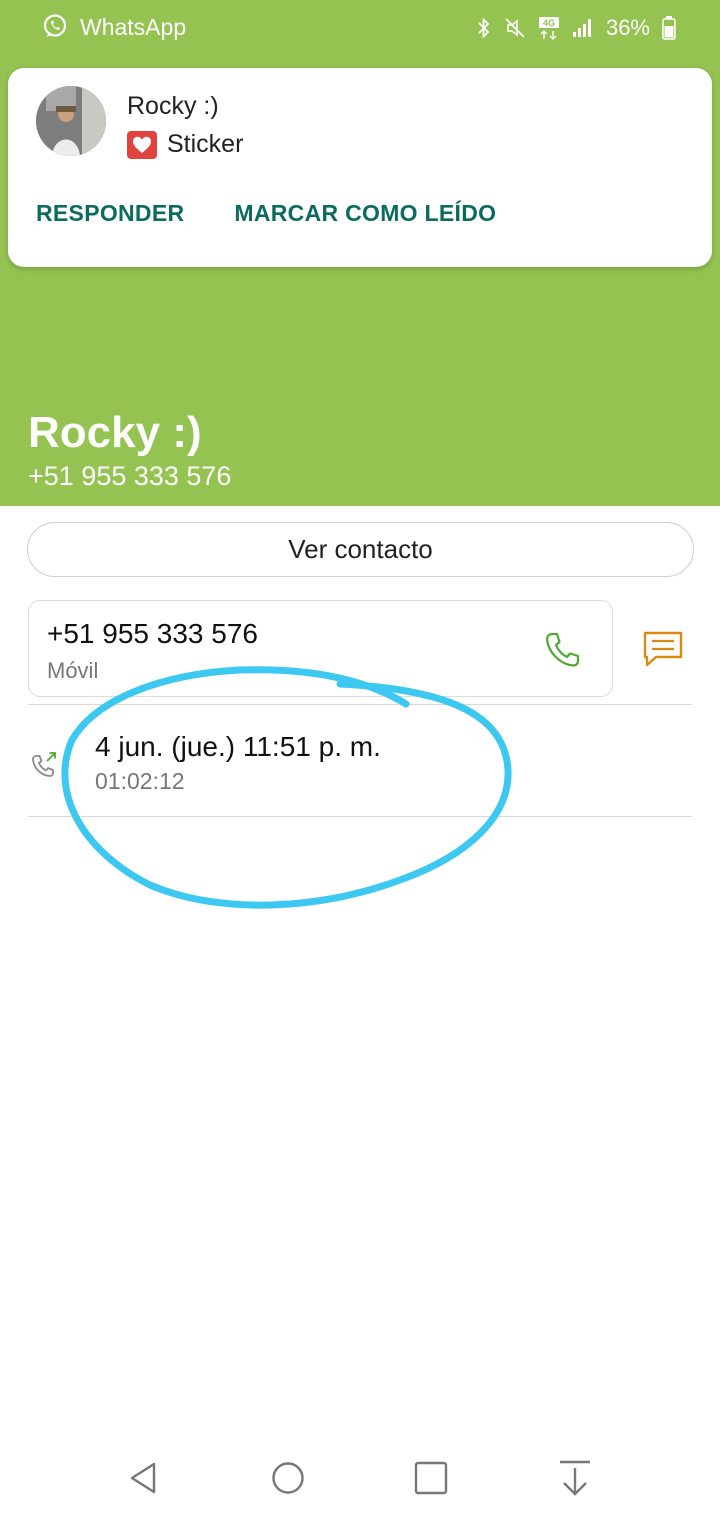  What do you see at coordinates (575, 1478) in the screenshot?
I see `notifications-down-icon` at bounding box center [575, 1478].